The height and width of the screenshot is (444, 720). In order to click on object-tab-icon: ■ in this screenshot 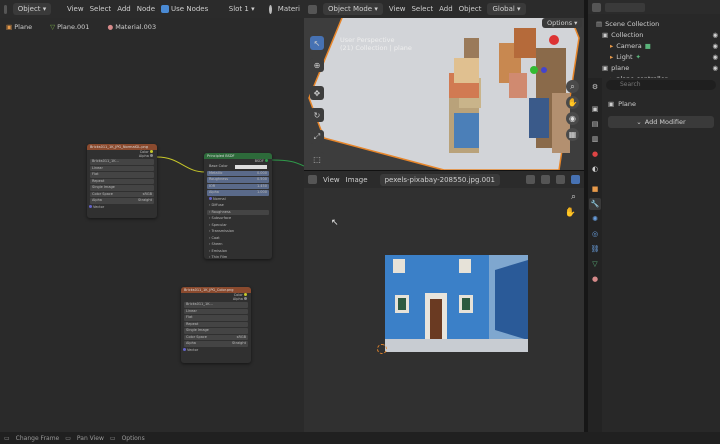, I will do `click(595, 189)`.